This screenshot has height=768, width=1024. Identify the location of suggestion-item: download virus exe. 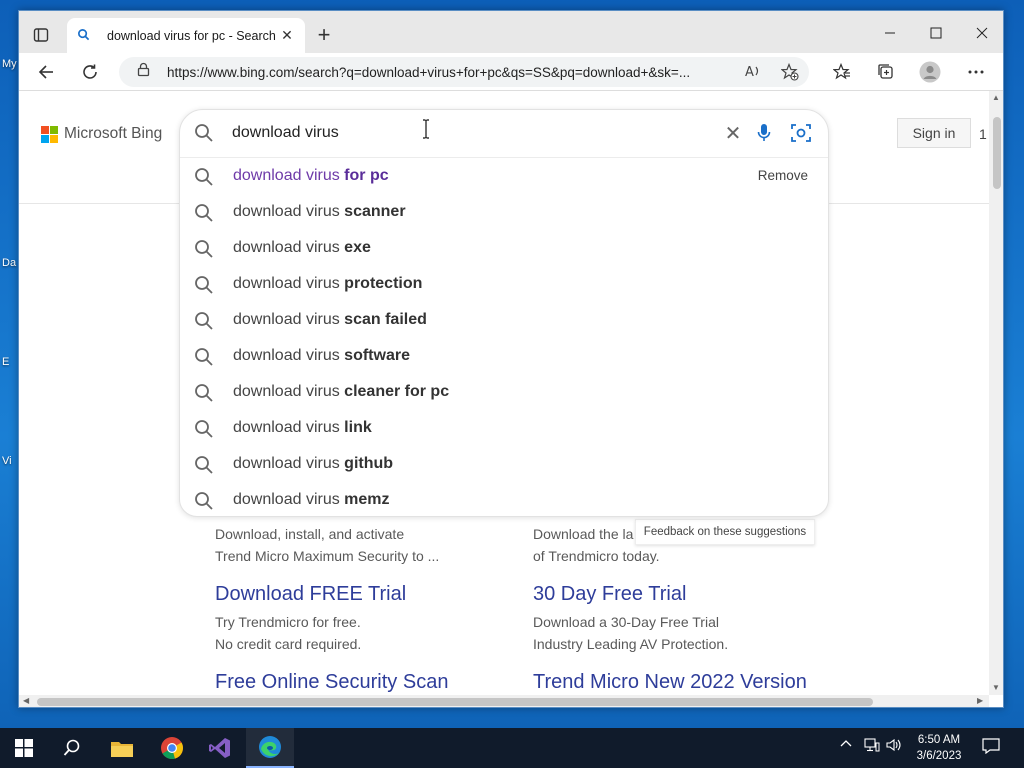
(504, 248).